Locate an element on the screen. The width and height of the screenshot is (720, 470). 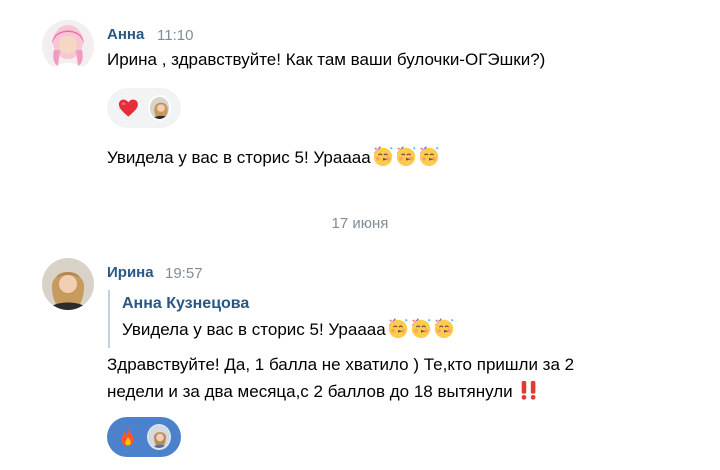
double-exclamation-emoji-icon is located at coordinates (529, 390).